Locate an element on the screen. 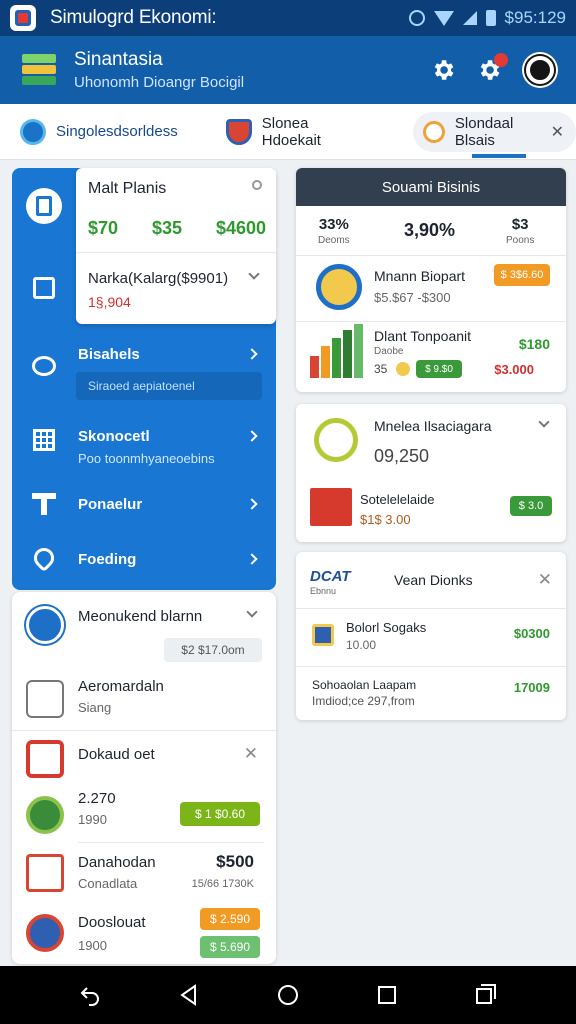 This screenshot has height=1024, width=576. amount-badge: $ 3$6.60 is located at coordinates (522, 275).